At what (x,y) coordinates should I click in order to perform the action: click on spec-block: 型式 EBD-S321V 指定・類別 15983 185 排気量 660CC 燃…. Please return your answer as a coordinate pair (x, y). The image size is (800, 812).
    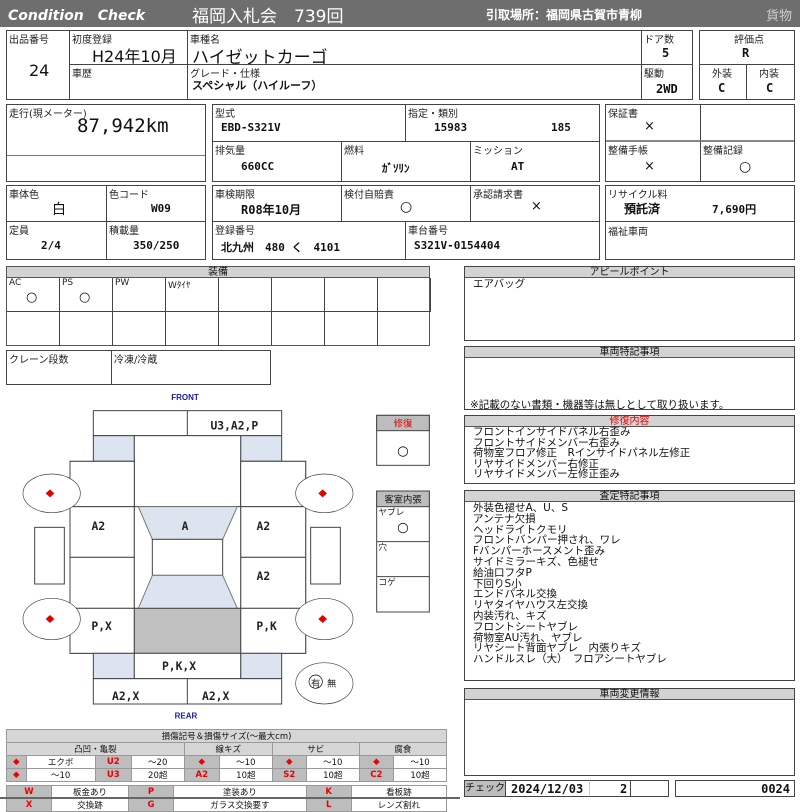
    Looking at the image, I should click on (406, 143).